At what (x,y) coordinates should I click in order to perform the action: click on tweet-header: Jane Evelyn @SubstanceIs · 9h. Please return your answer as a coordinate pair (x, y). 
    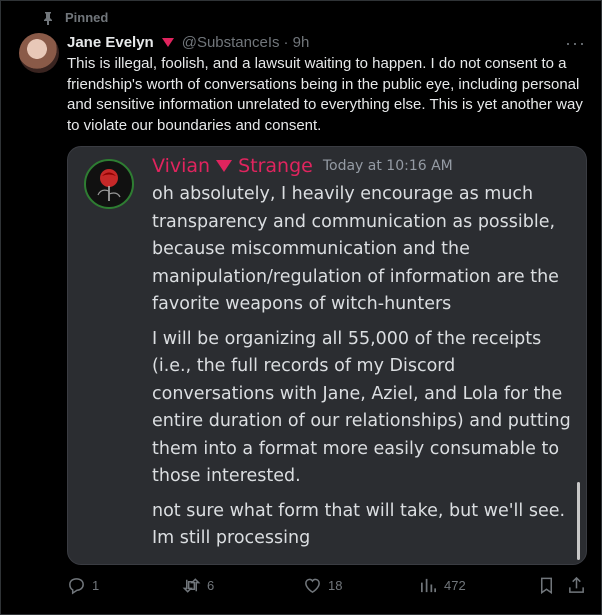
    Looking at the image, I should click on (188, 42).